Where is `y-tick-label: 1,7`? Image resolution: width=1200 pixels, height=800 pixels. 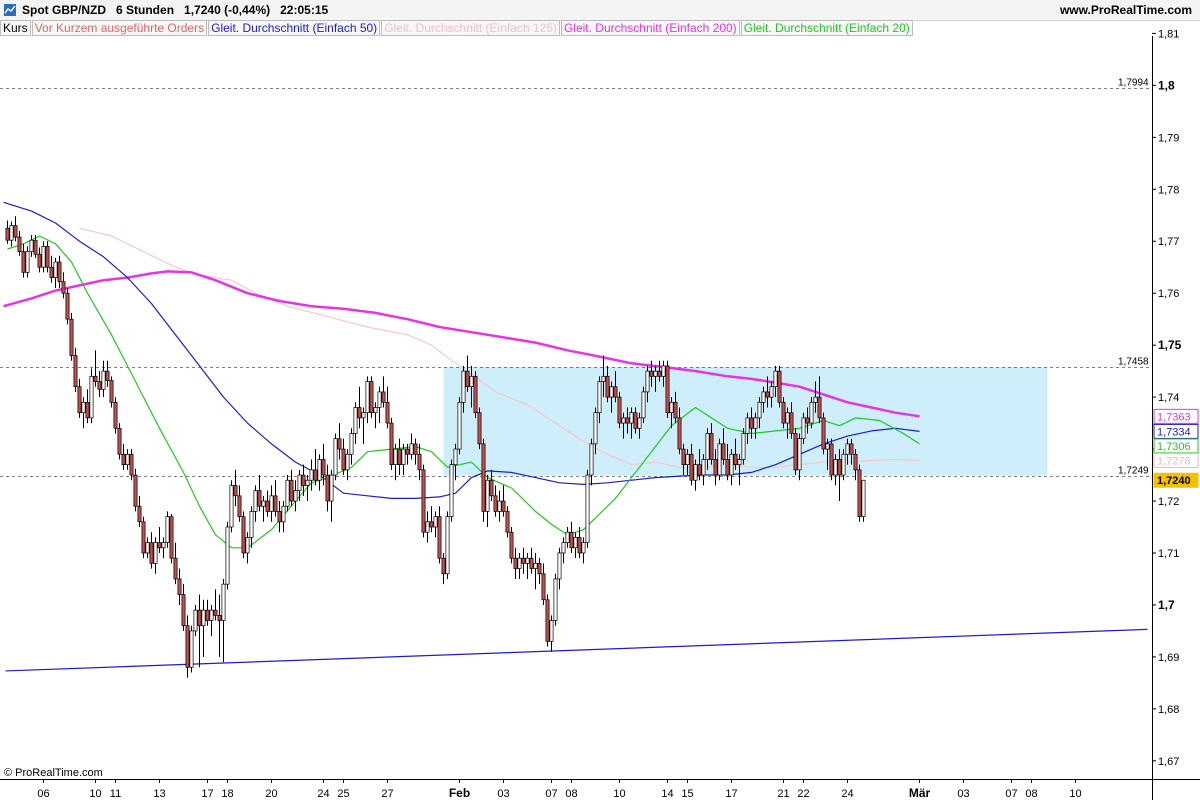 y-tick-label: 1,7 is located at coordinates (1166, 605).